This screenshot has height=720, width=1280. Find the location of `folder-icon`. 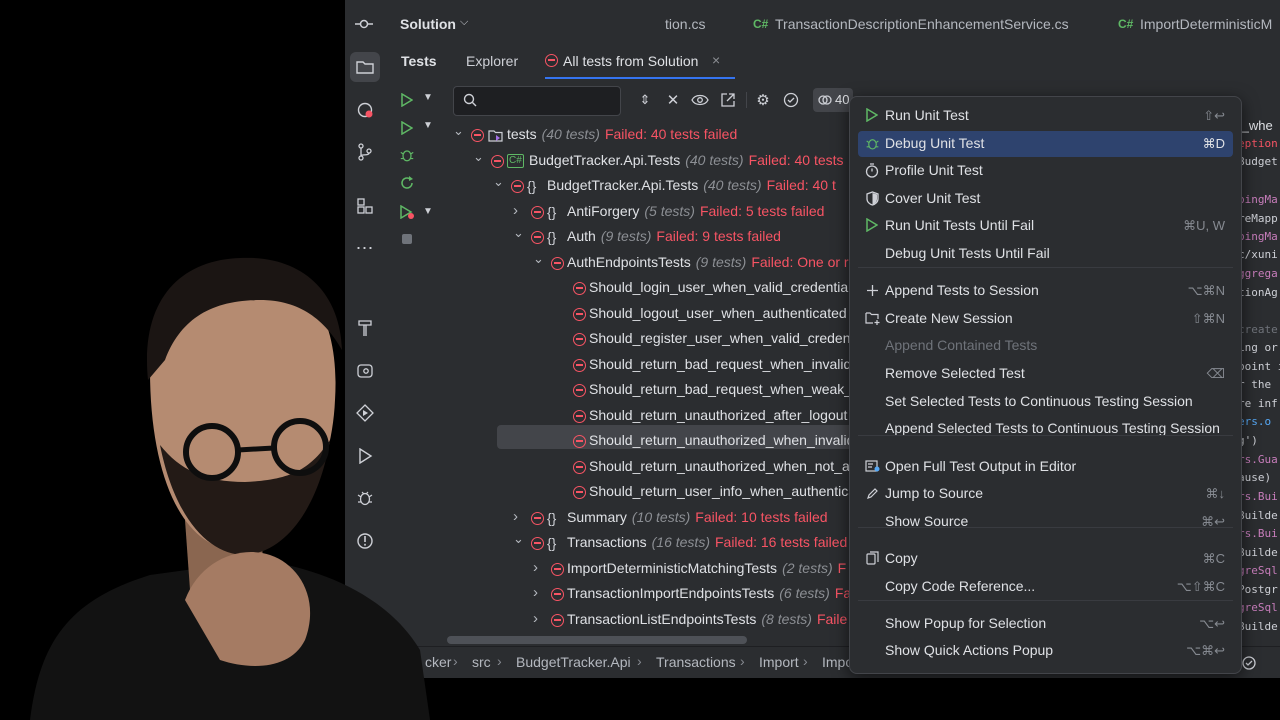

folder-icon is located at coordinates (365, 67).